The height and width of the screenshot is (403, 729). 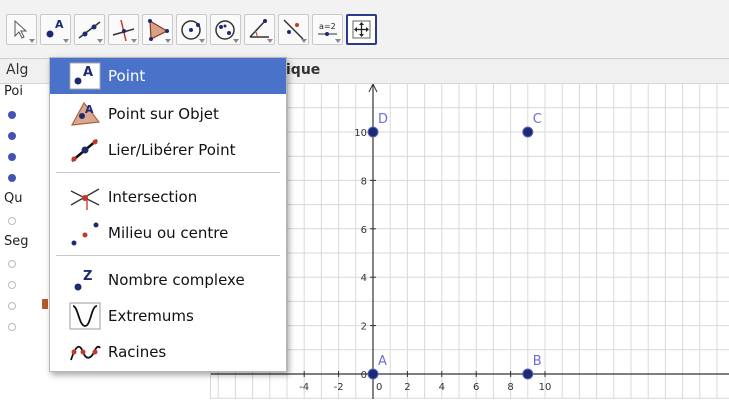 I want to click on tool-circle, so click(x=191, y=29).